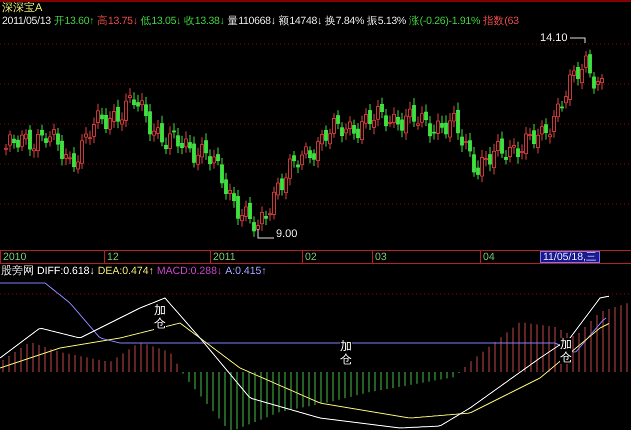  Describe the element at coordinates (256, 257) in the screenshot. I see `axis-tick-label: 2011` at that location.